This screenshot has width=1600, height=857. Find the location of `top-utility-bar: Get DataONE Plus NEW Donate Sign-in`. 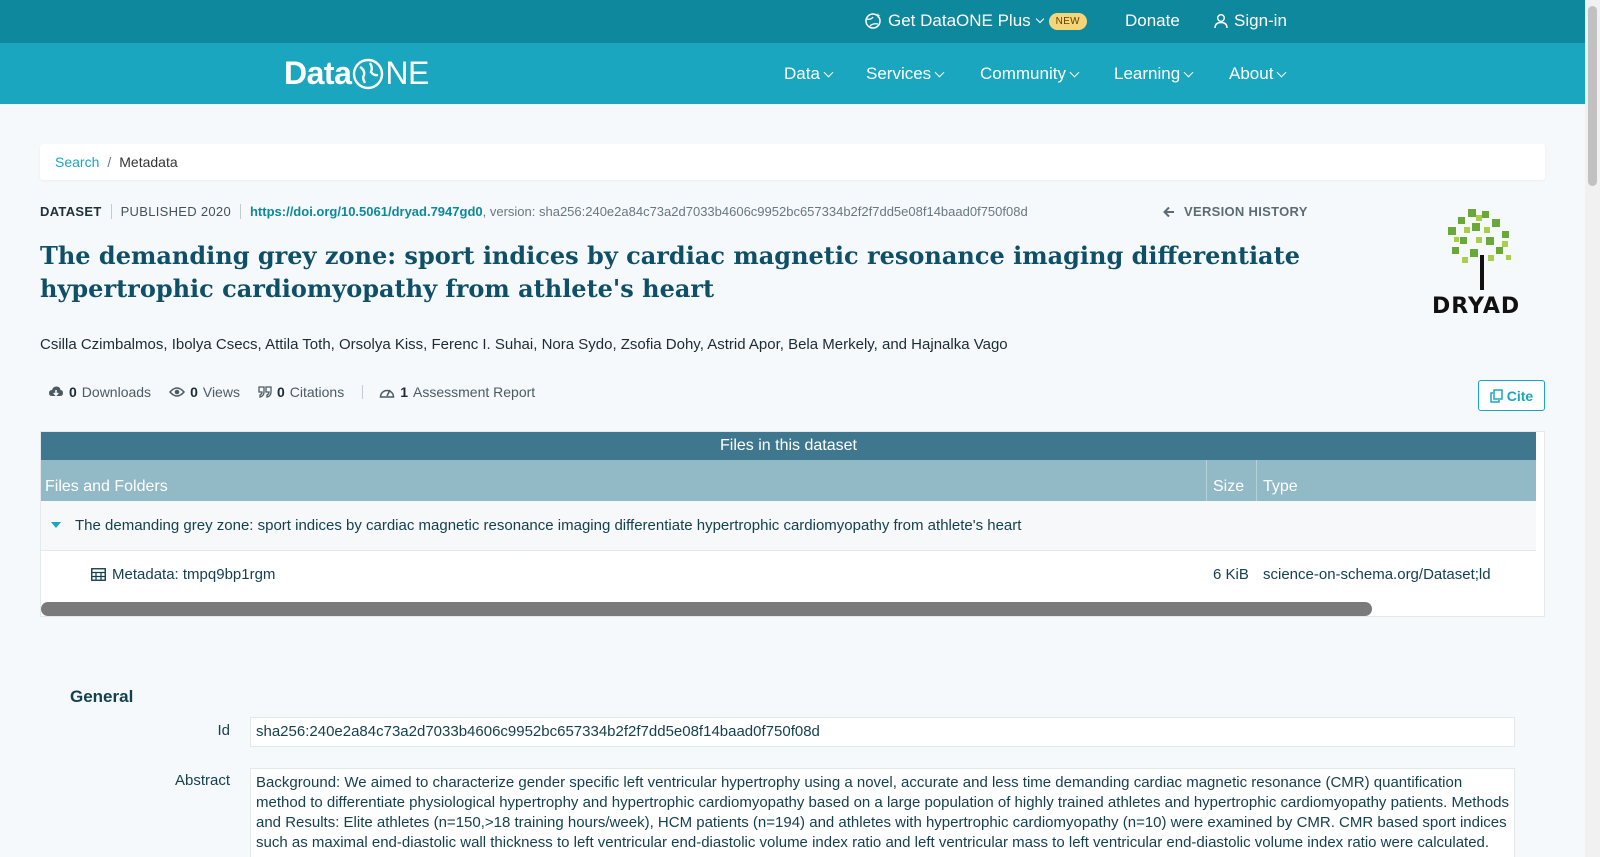

top-utility-bar: Get DataONE Plus NEW Donate Sign-in is located at coordinates (792, 21).